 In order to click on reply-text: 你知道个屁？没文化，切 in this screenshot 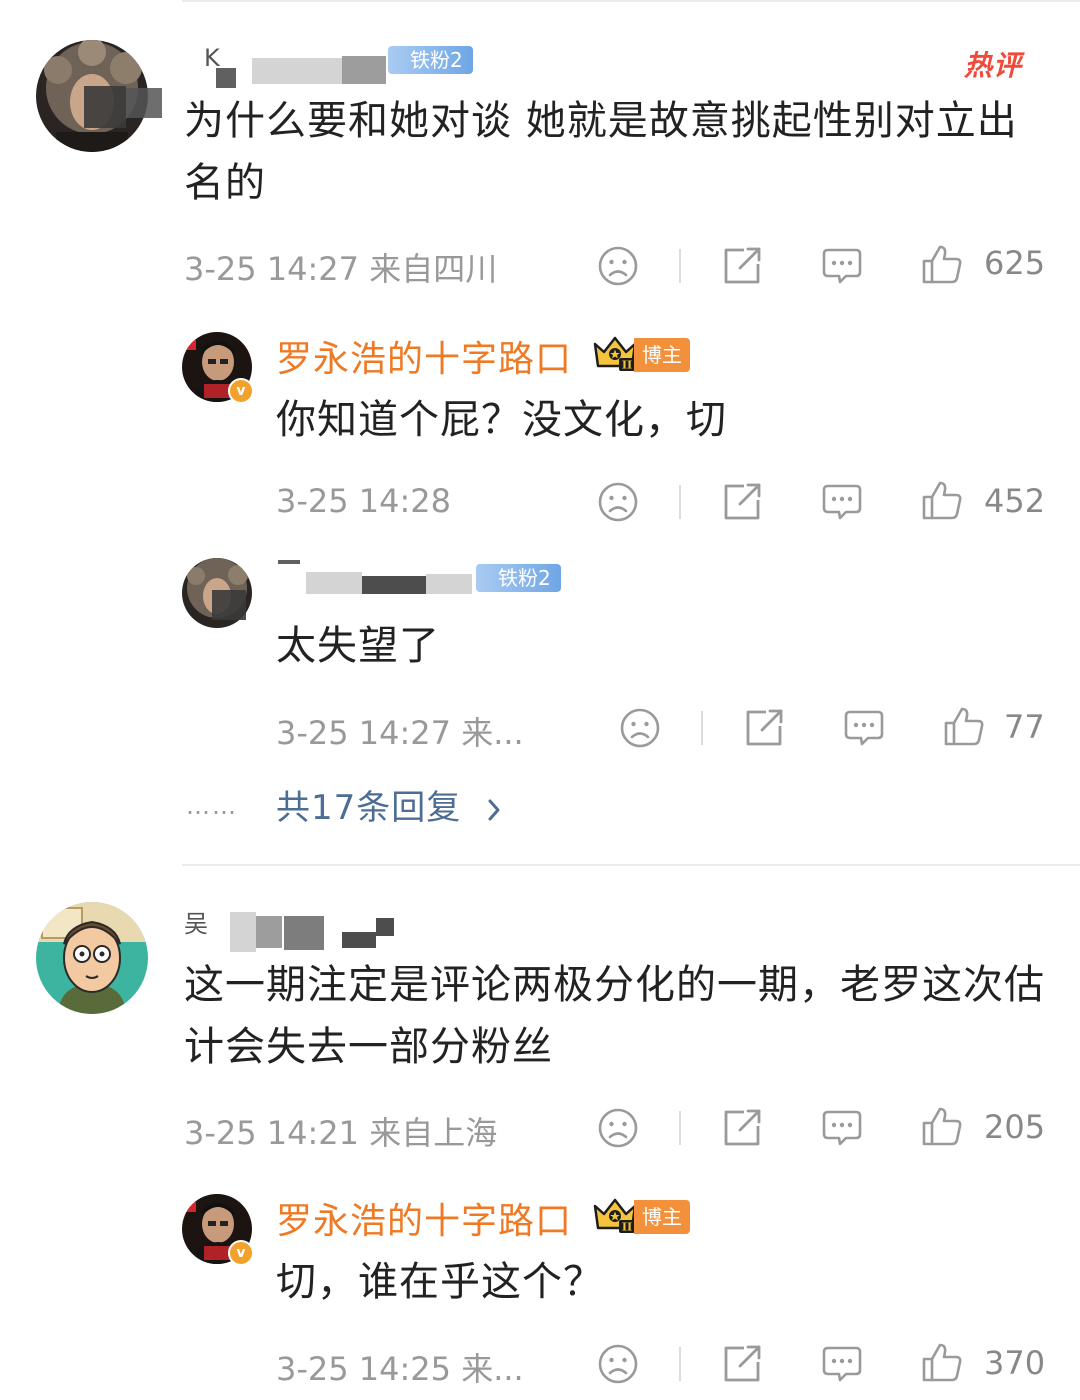, I will do `click(501, 420)`.